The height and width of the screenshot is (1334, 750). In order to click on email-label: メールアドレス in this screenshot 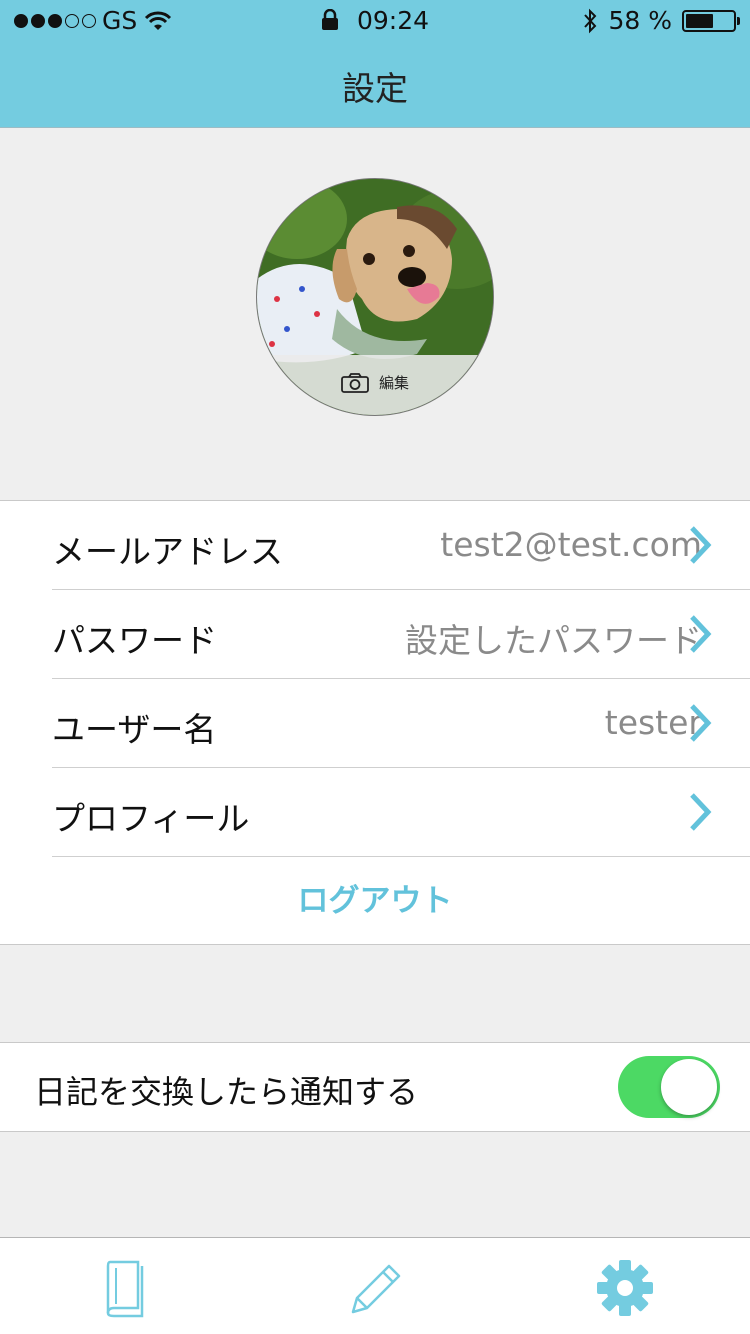, I will do `click(167, 551)`.